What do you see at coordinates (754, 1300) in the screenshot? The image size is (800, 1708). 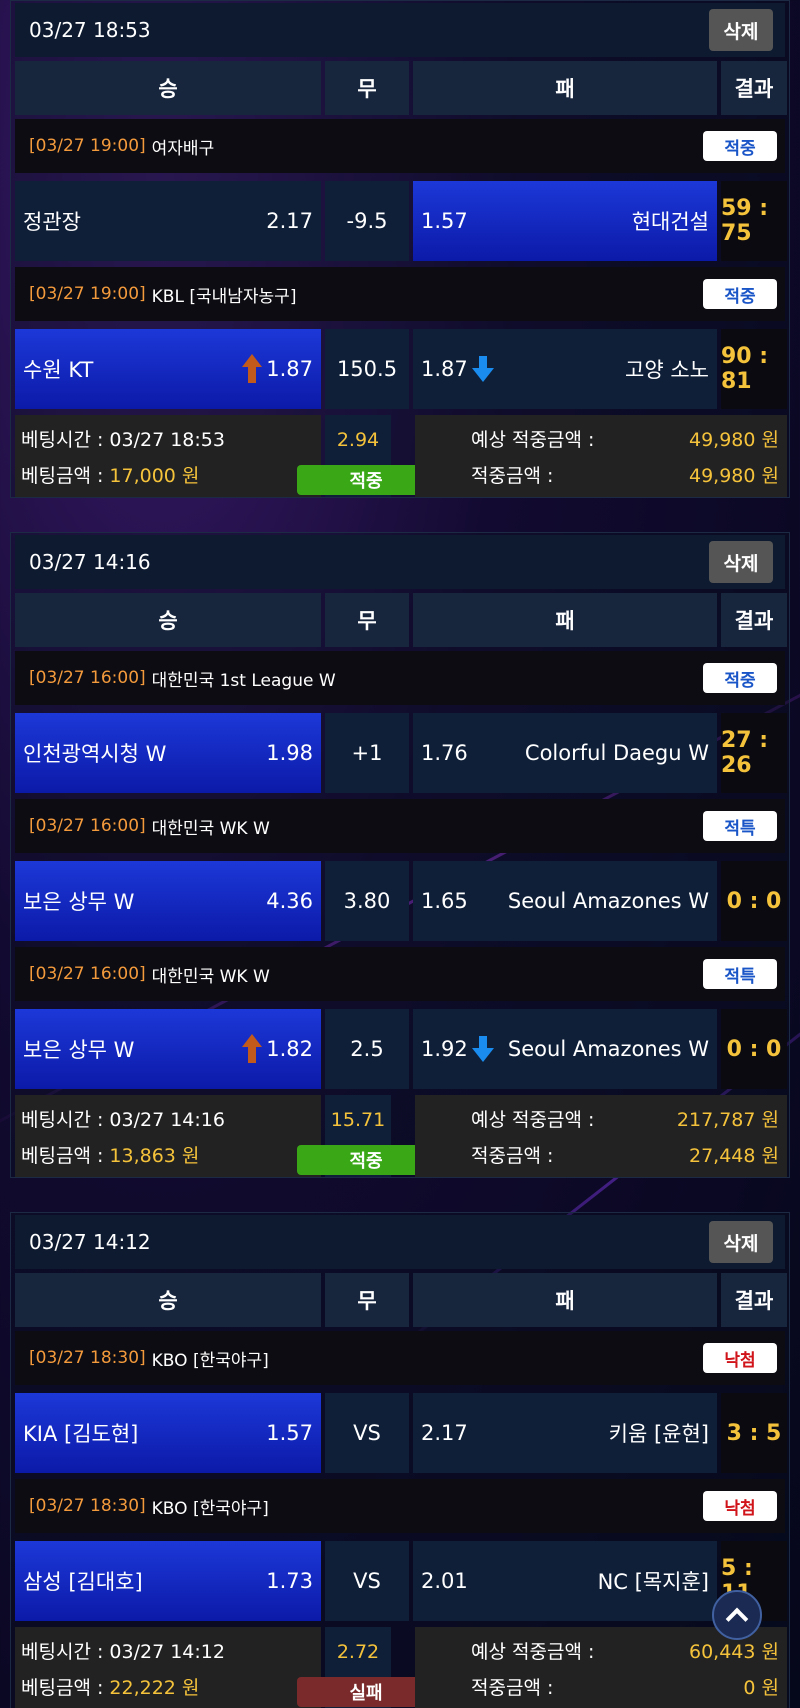 I see `column-header-result: 결과` at bounding box center [754, 1300].